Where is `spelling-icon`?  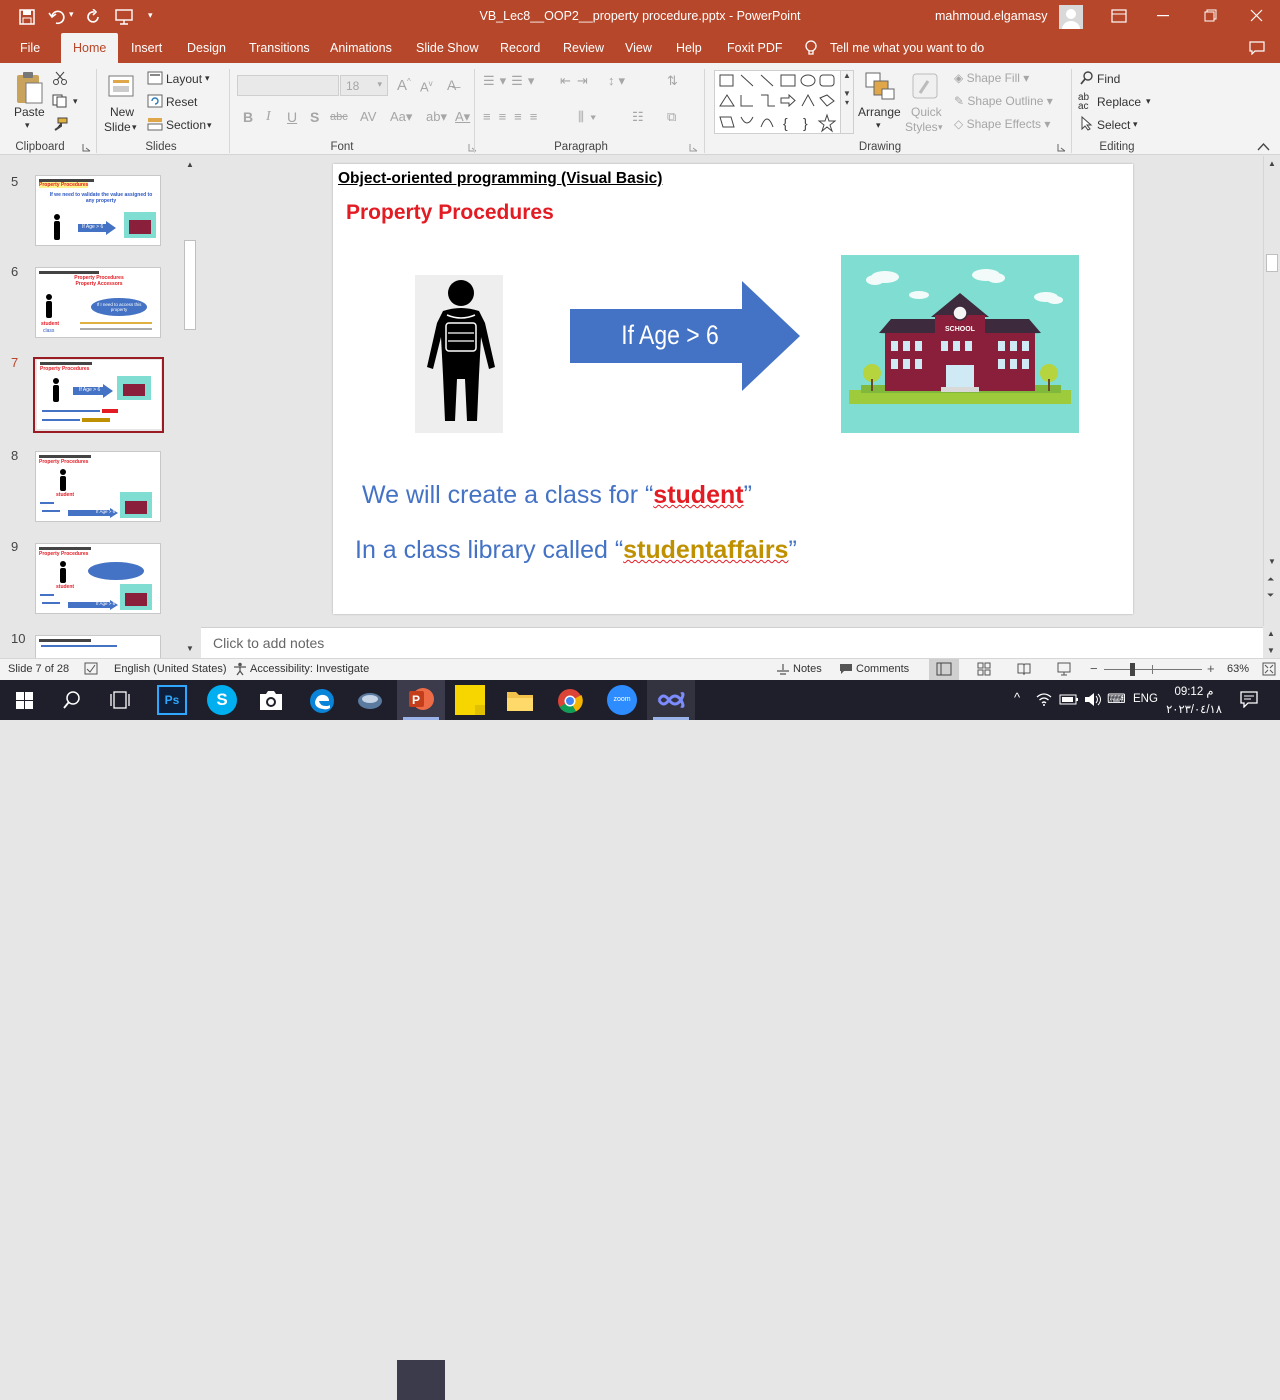 spelling-icon is located at coordinates (91, 668).